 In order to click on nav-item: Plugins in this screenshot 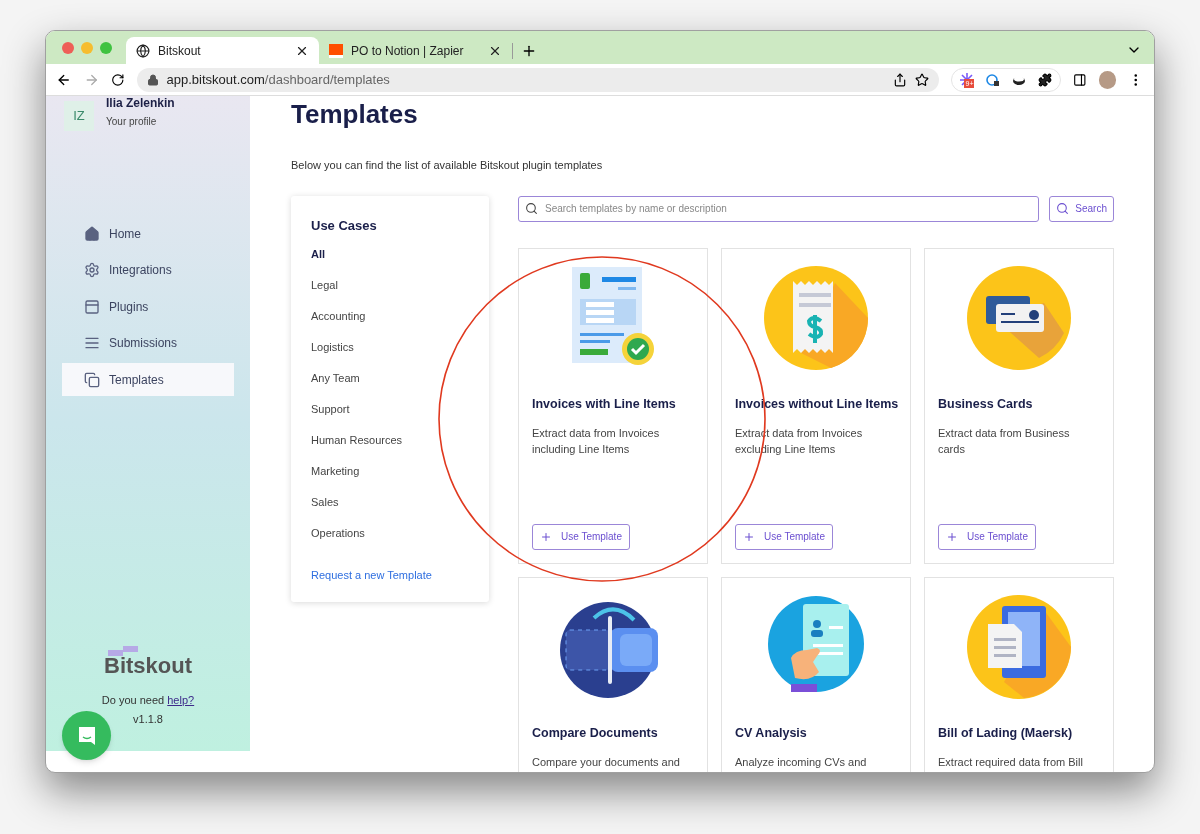, I will do `click(148, 307)`.